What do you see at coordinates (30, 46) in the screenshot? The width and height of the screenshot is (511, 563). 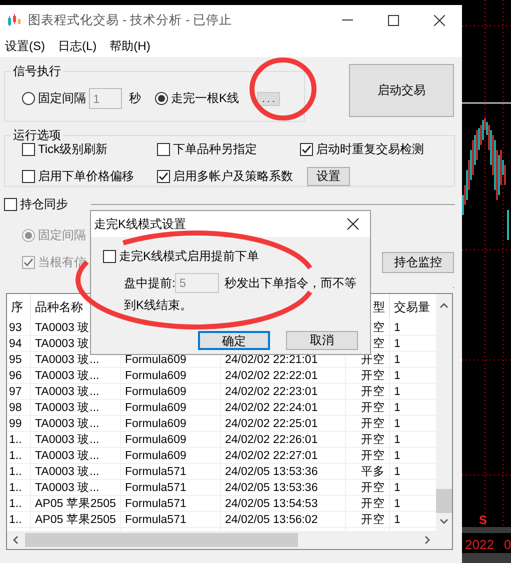 I see `menu-item: 设置(S)` at bounding box center [30, 46].